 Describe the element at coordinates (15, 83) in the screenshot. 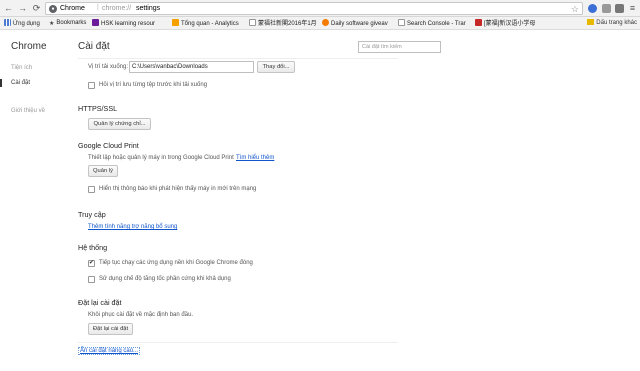

I see `sidebar-item-settings: Cài đặt` at that location.